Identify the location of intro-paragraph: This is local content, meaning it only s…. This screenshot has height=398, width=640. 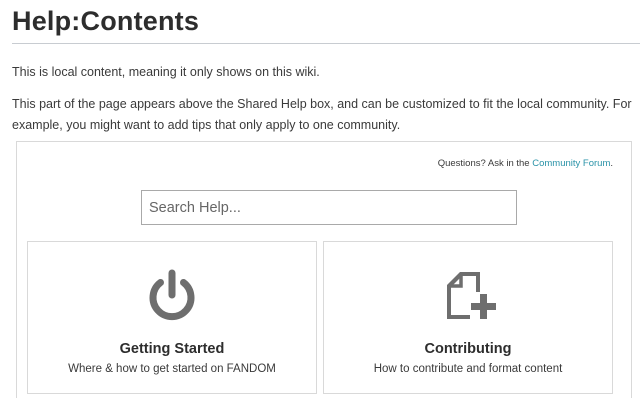
(166, 72).